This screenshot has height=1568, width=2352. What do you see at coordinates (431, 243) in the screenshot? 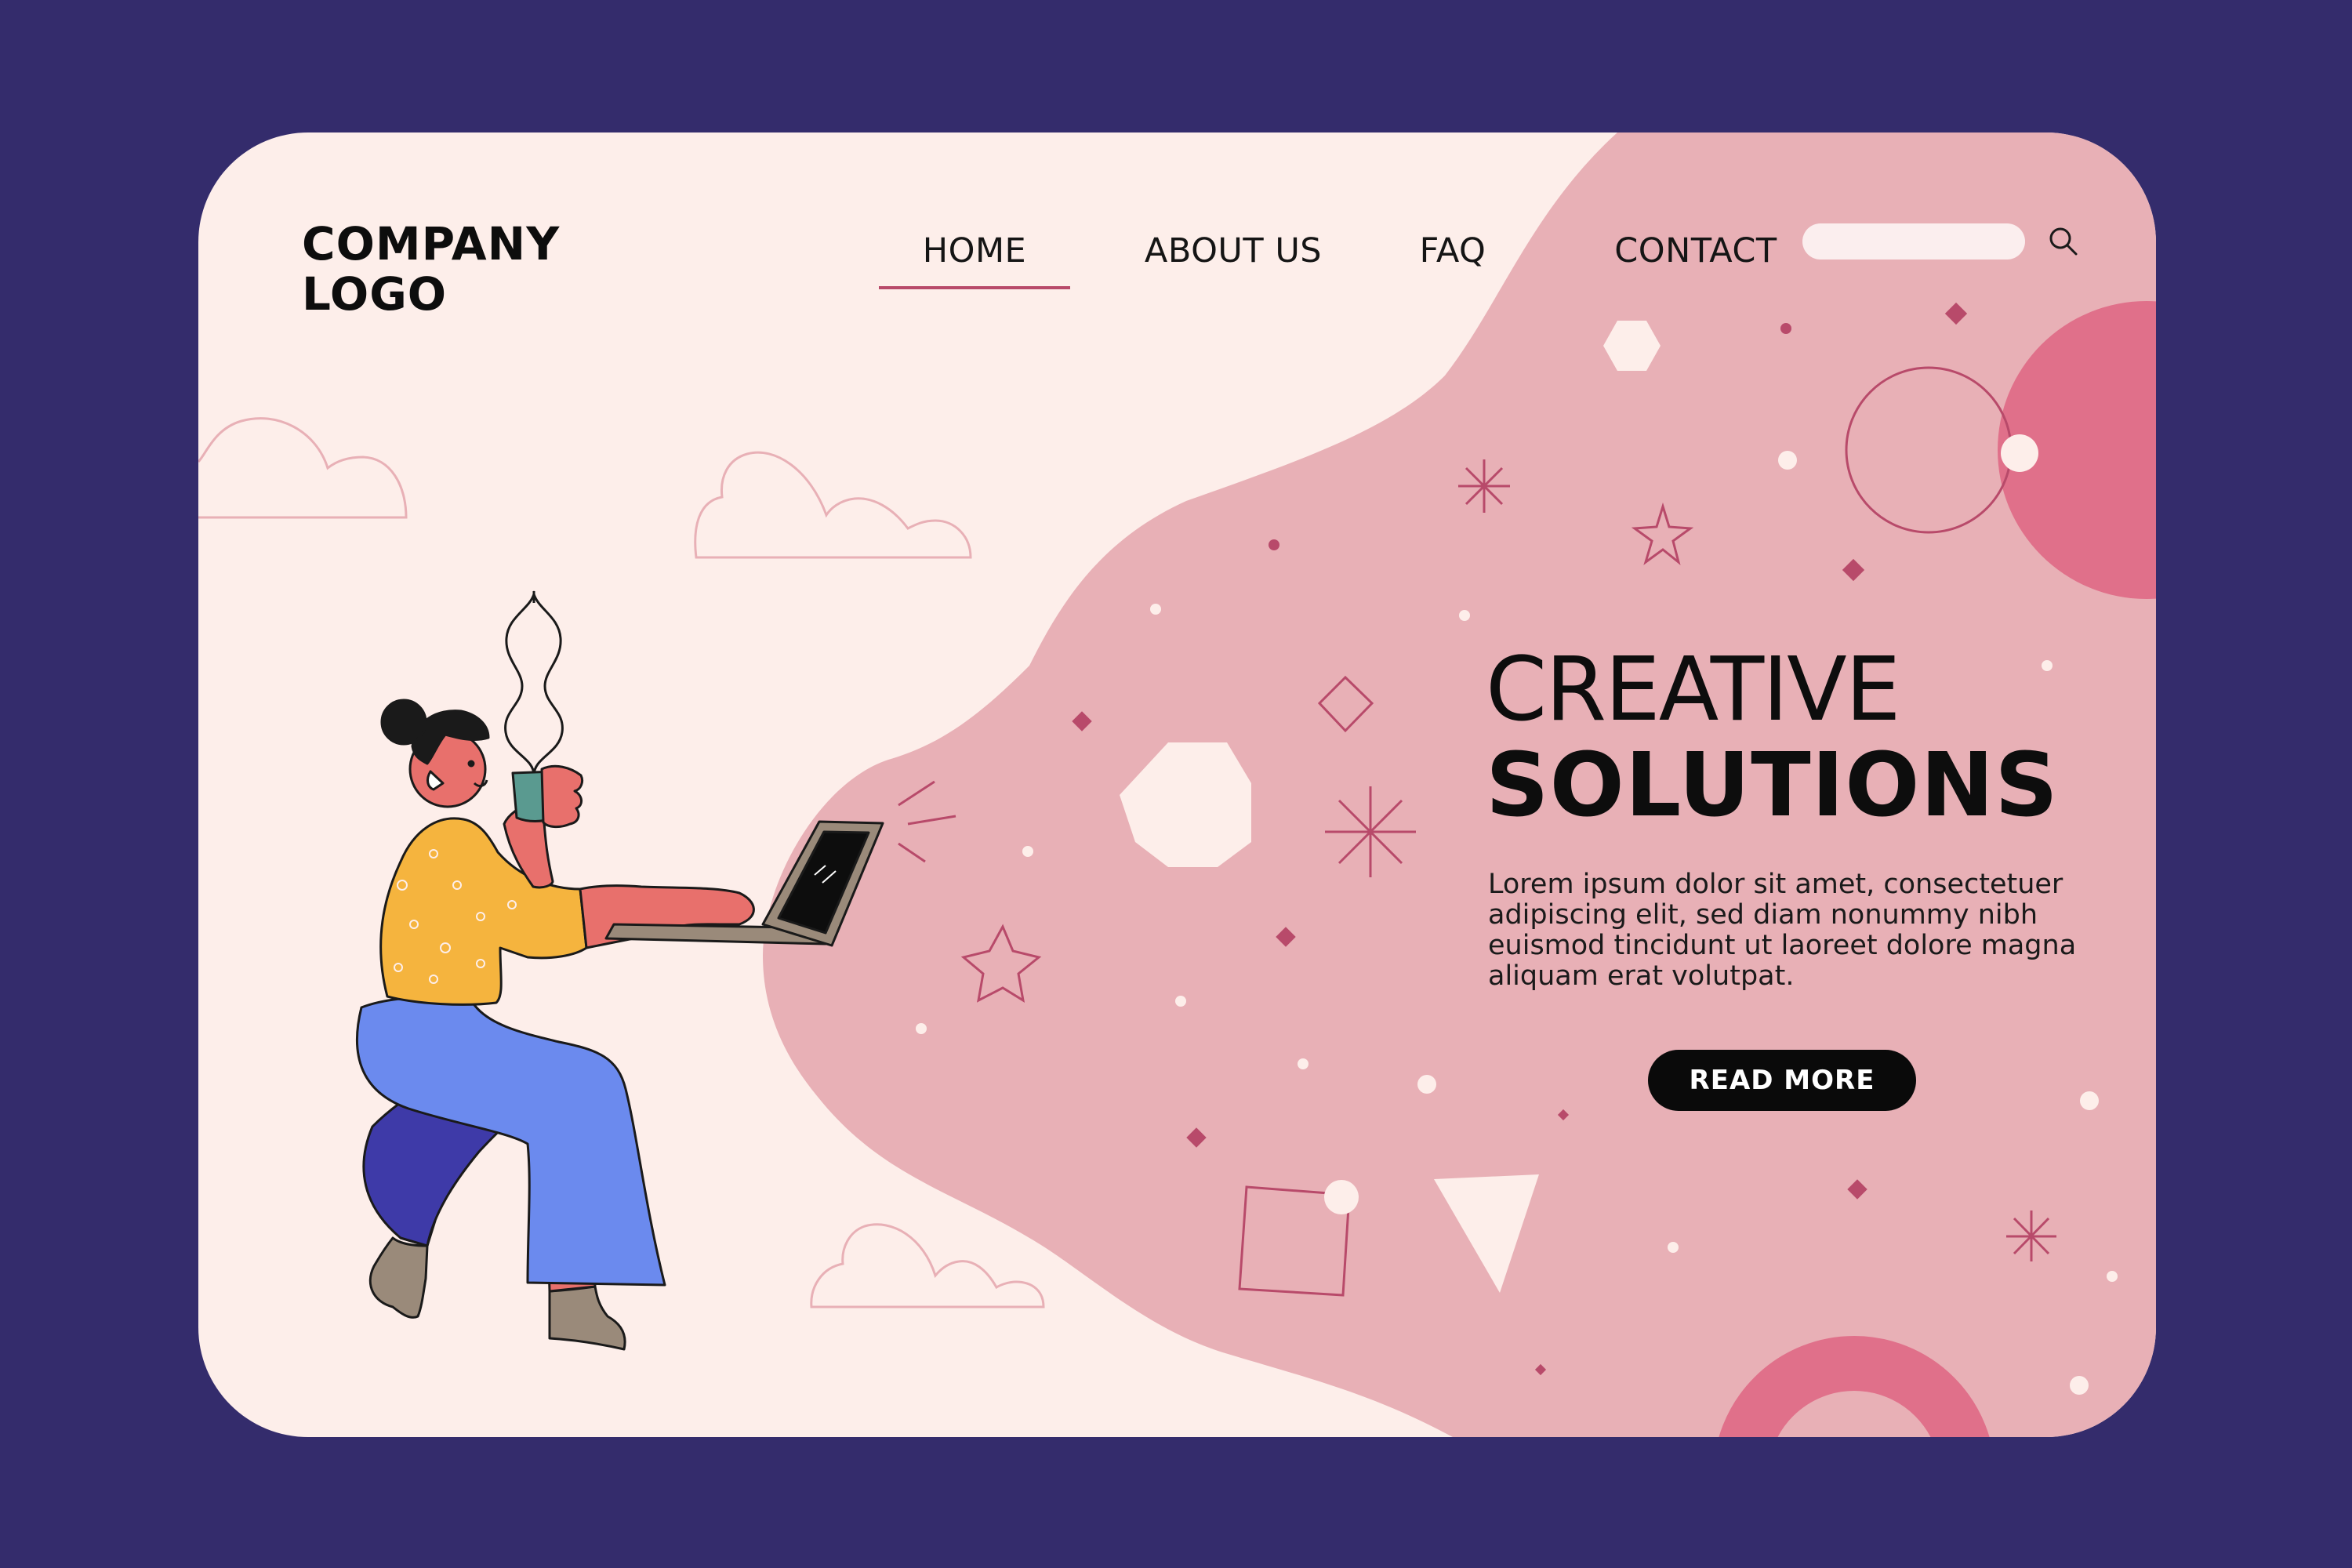
I see `logo-line-1: COMPANY` at bounding box center [431, 243].